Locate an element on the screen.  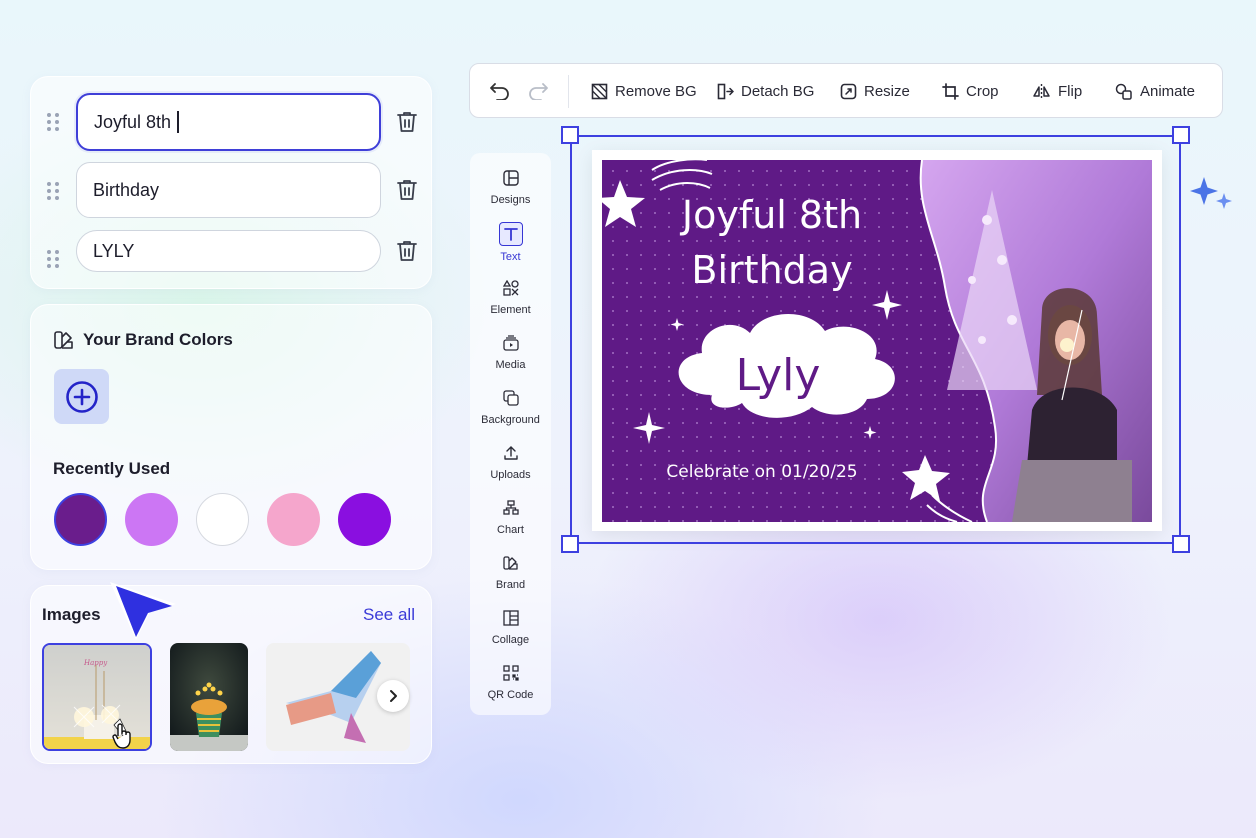
images-panel: Images See all Happy is located at coordinates (231, 674).